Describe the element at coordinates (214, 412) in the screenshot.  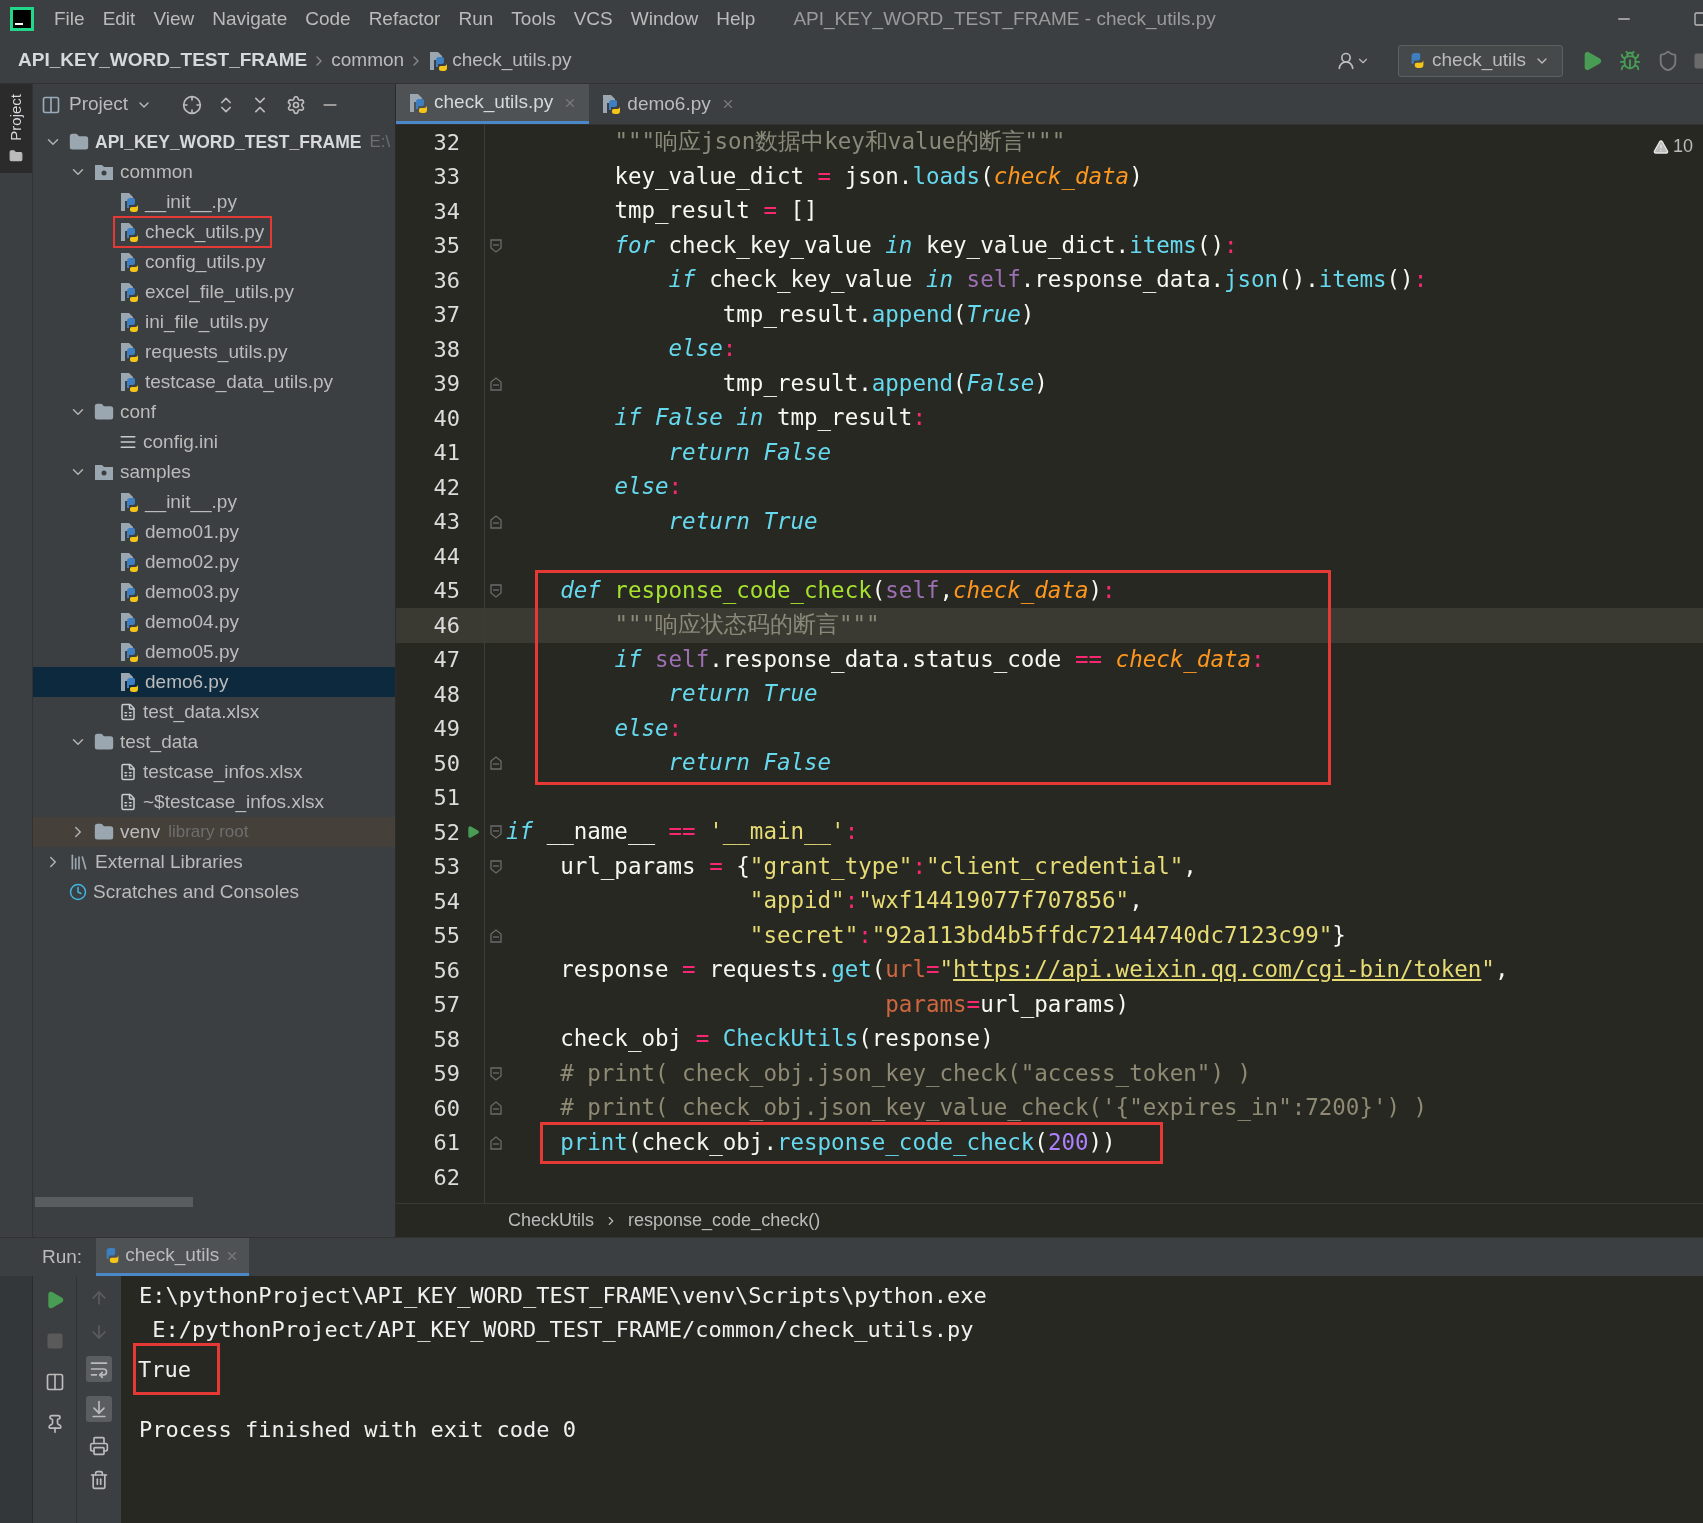
I see `tree-item: conf` at that location.